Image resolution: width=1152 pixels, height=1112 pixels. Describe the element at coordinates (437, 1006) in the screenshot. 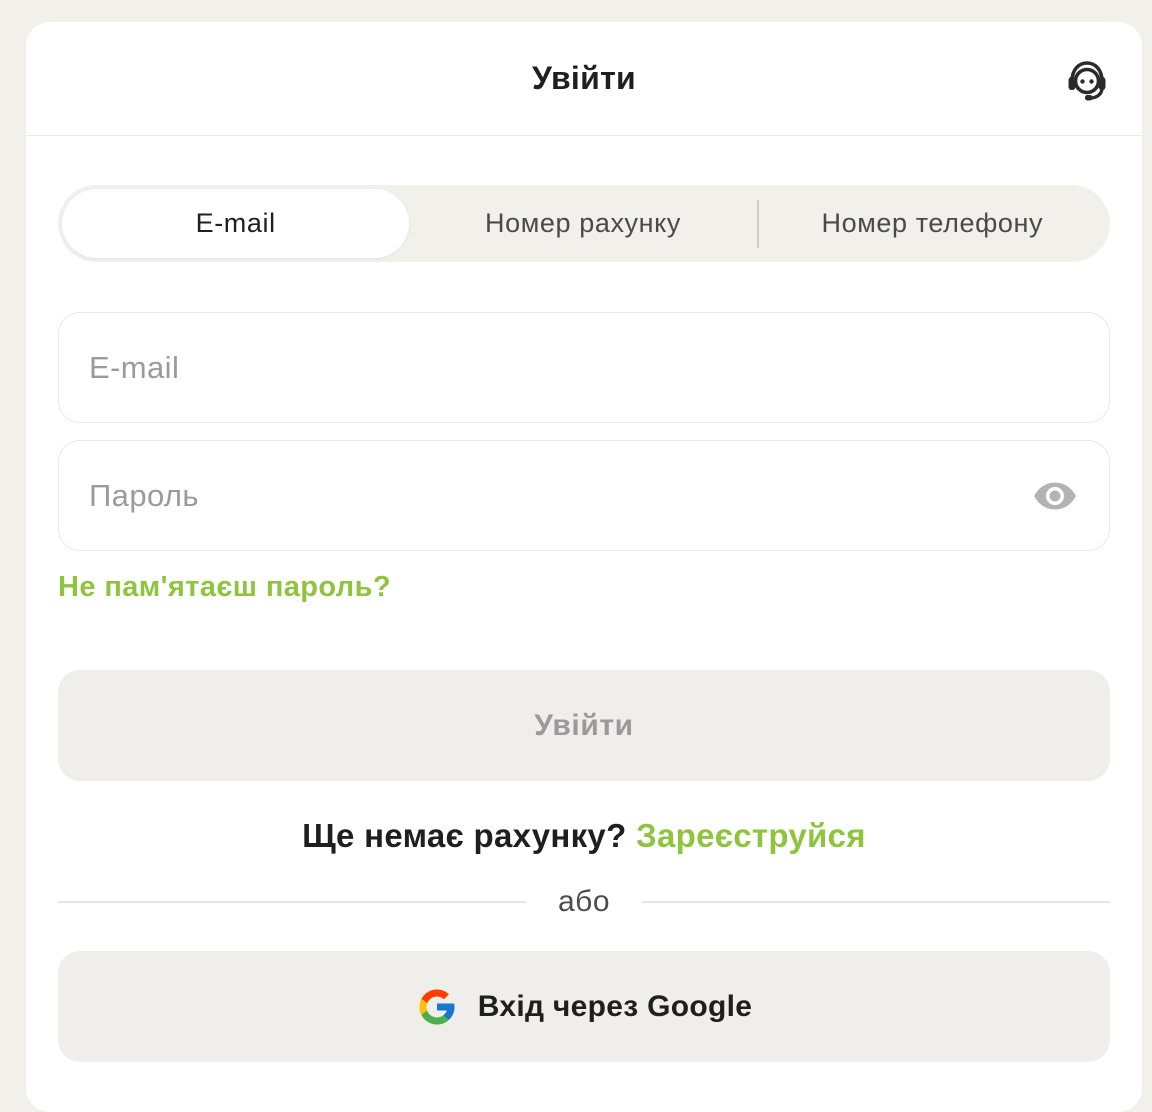

I see `google-icon` at that location.